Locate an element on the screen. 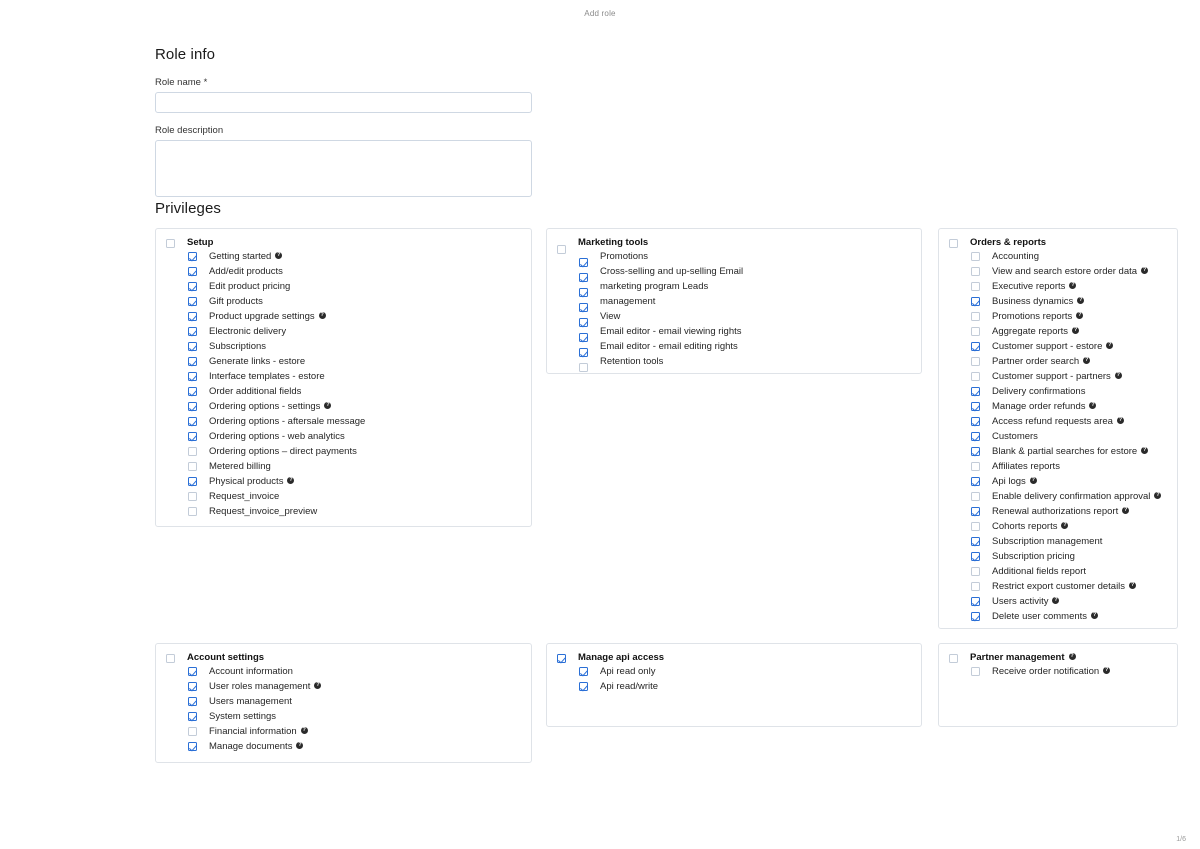 The height and width of the screenshot is (849, 1200). privilege-item: Cross-selling and up-selling Email is located at coordinates (734, 273).